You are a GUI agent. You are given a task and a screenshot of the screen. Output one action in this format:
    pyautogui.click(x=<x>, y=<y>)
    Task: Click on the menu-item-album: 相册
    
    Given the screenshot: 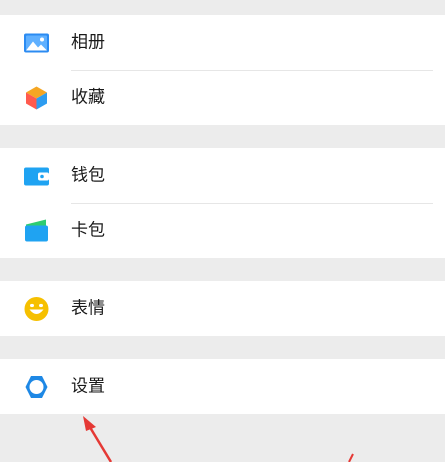 What is the action you would take?
    pyautogui.click(x=222, y=42)
    